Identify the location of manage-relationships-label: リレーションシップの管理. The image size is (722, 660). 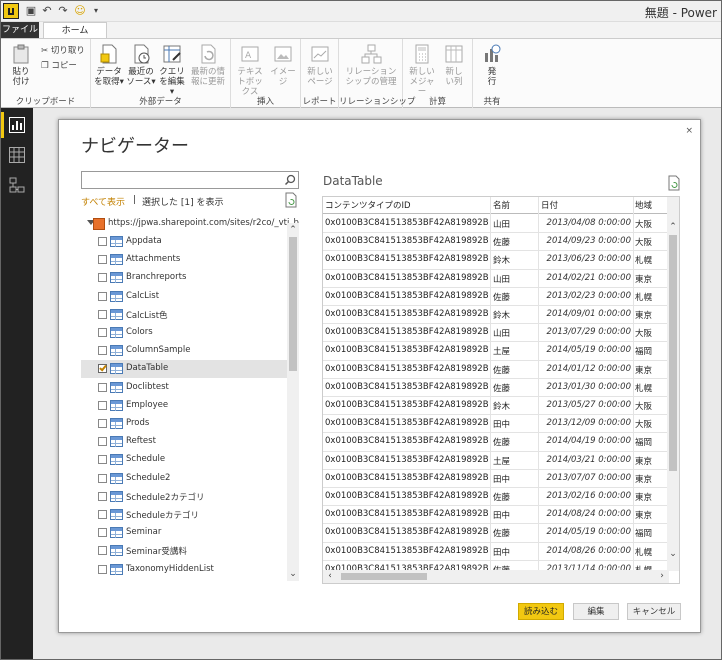
(371, 77).